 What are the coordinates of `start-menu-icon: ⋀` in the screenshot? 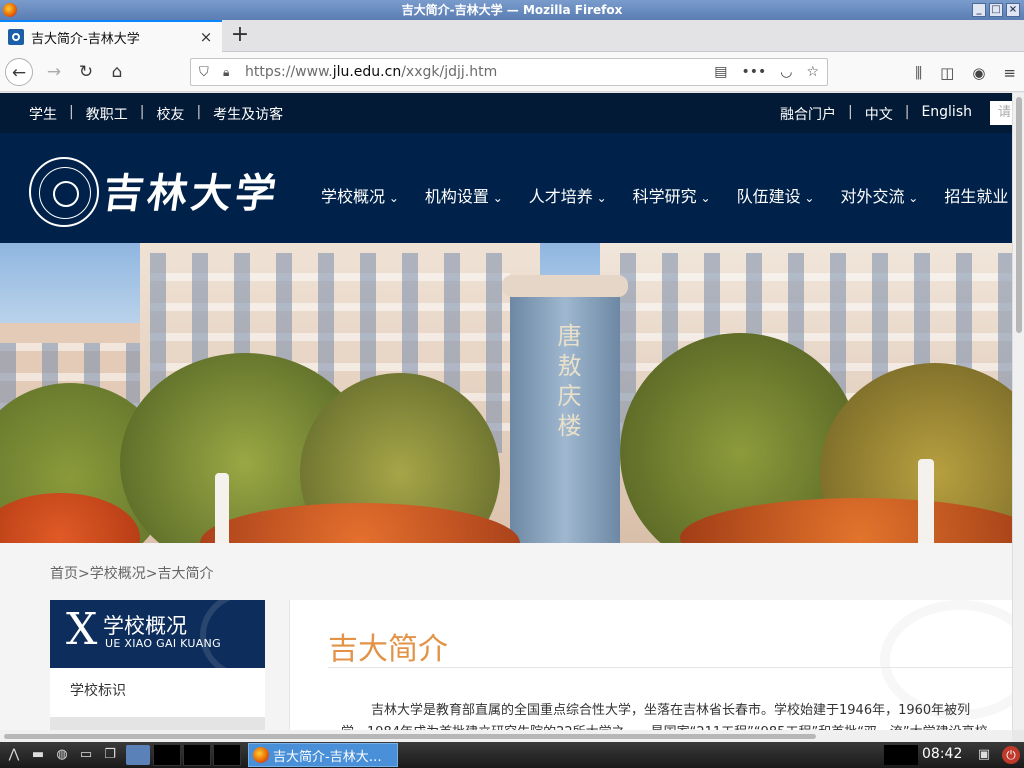 It's located at (14, 755).